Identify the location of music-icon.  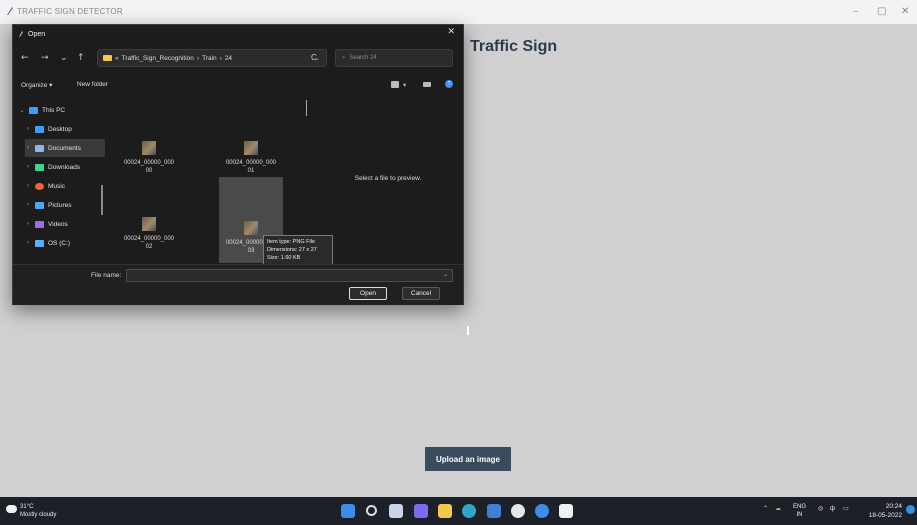
(39, 186).